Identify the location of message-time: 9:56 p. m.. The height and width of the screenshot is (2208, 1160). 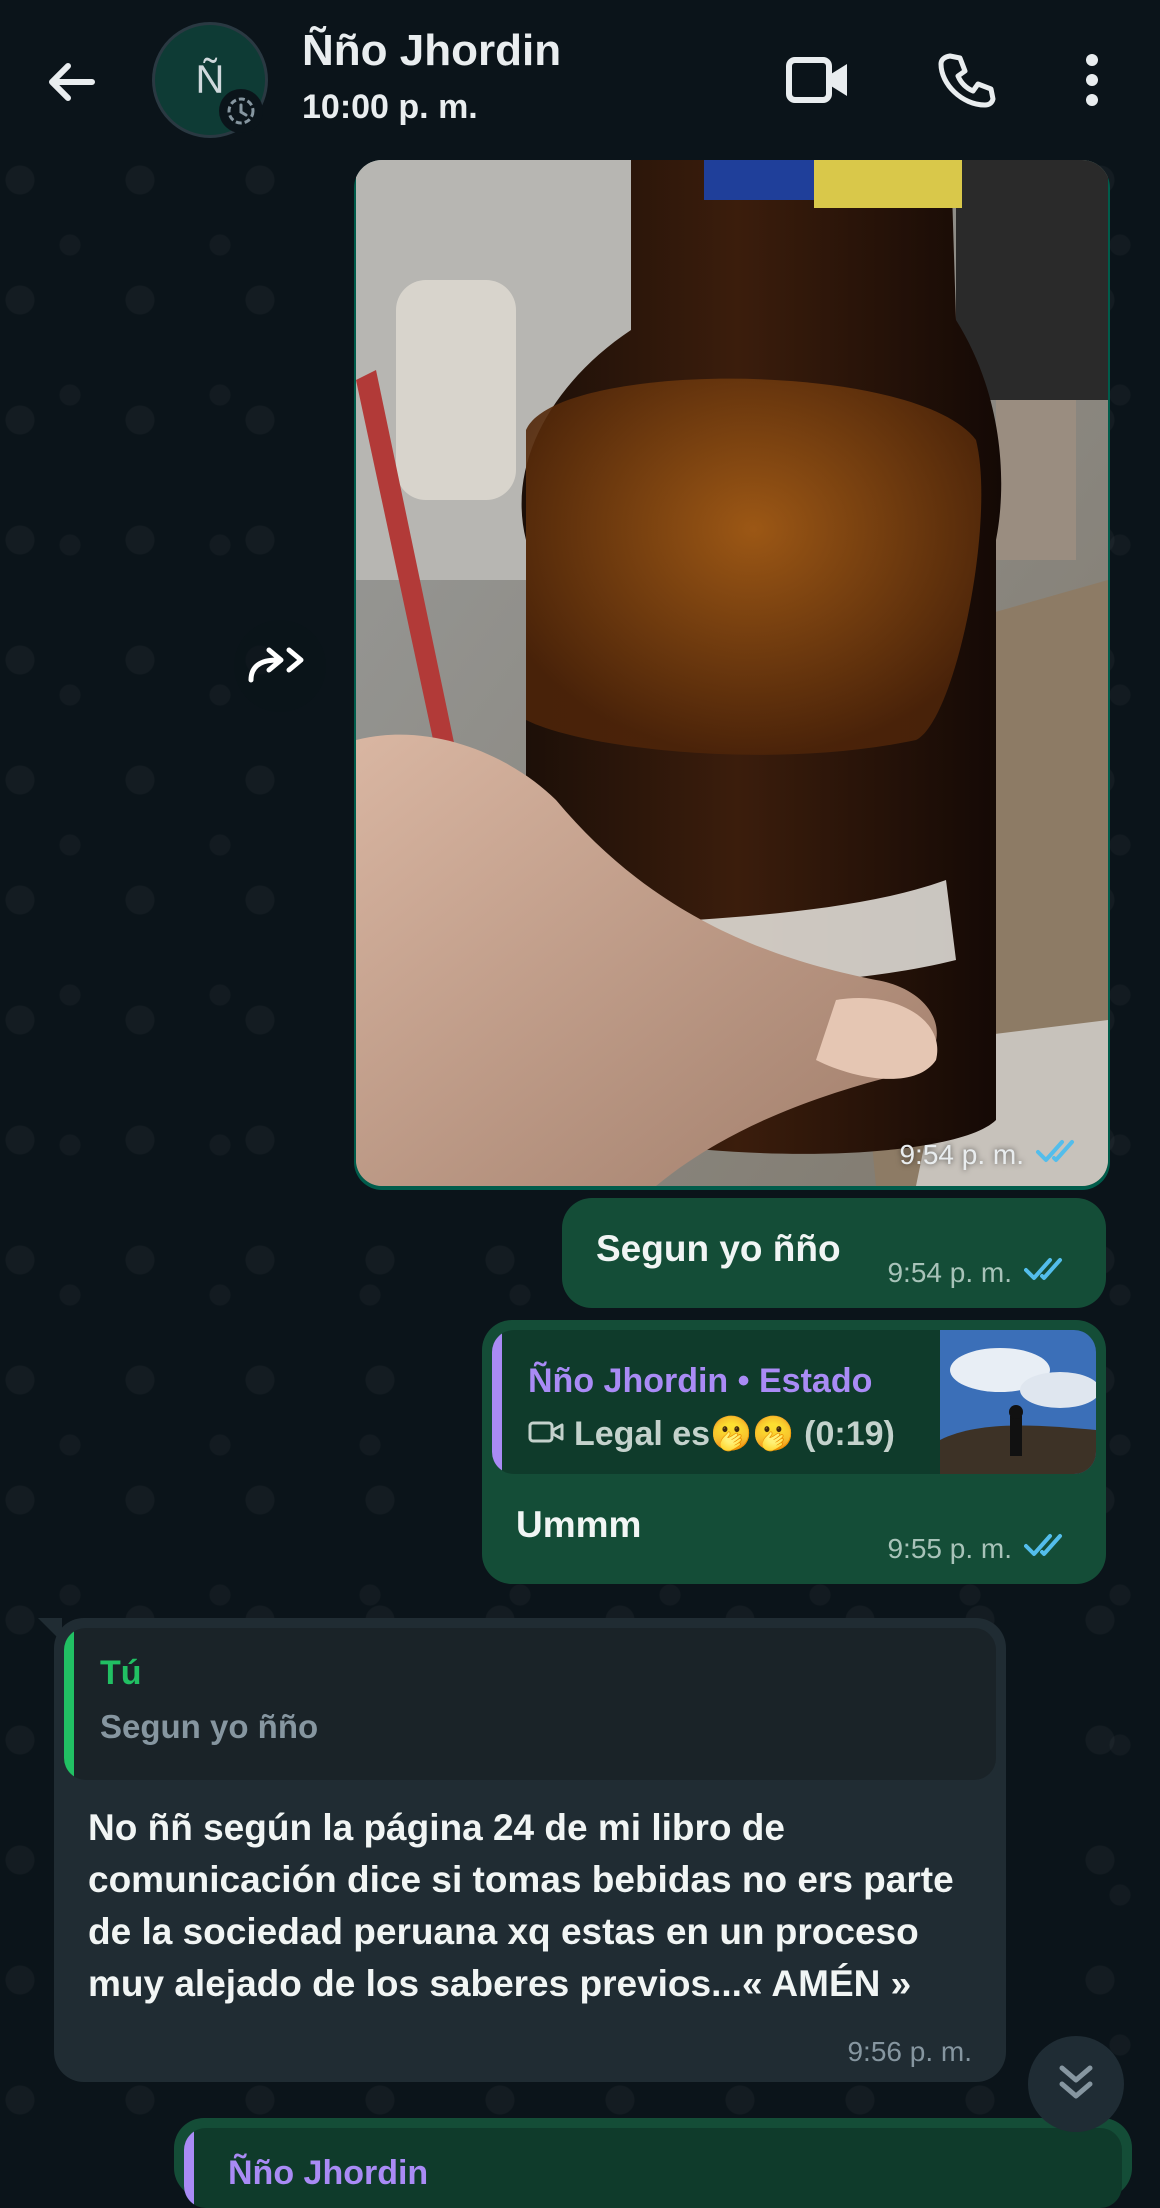
(909, 2051).